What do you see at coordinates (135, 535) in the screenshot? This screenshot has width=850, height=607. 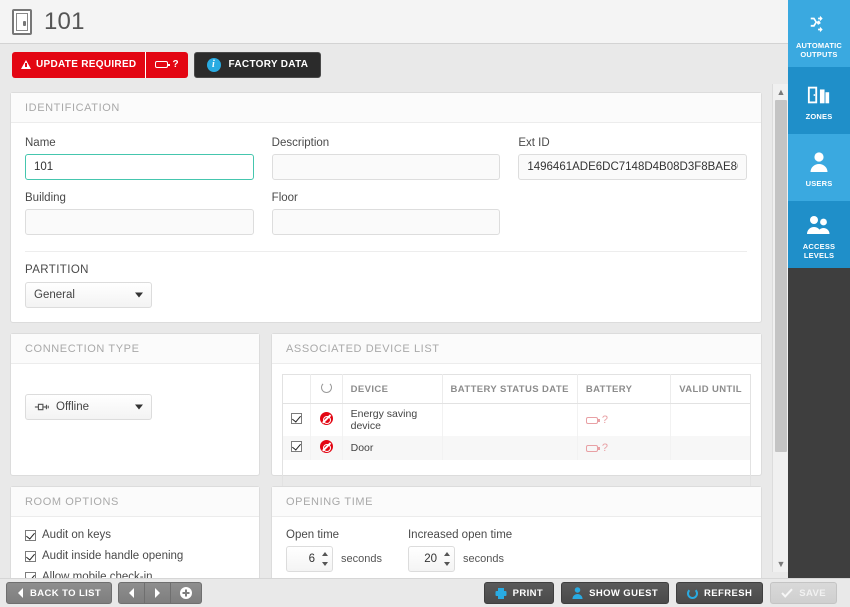 I see `room-option-audit-on-keys: Audit on keys` at bounding box center [135, 535].